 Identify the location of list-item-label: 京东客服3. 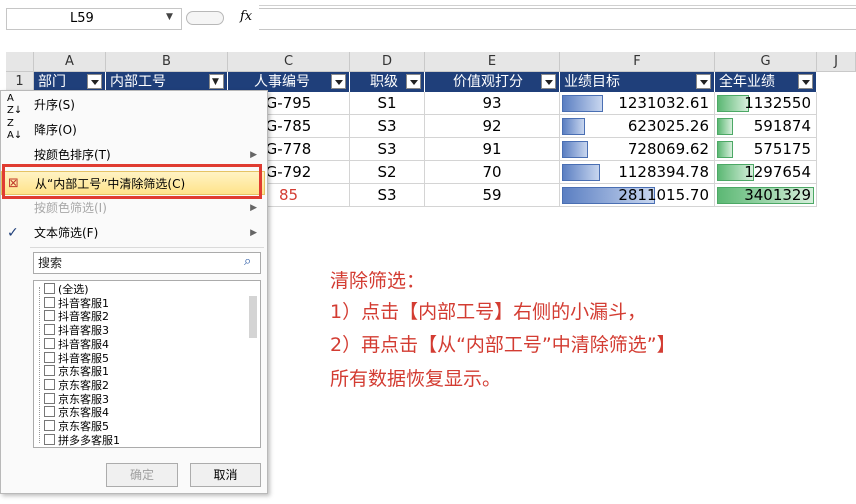
(83, 399).